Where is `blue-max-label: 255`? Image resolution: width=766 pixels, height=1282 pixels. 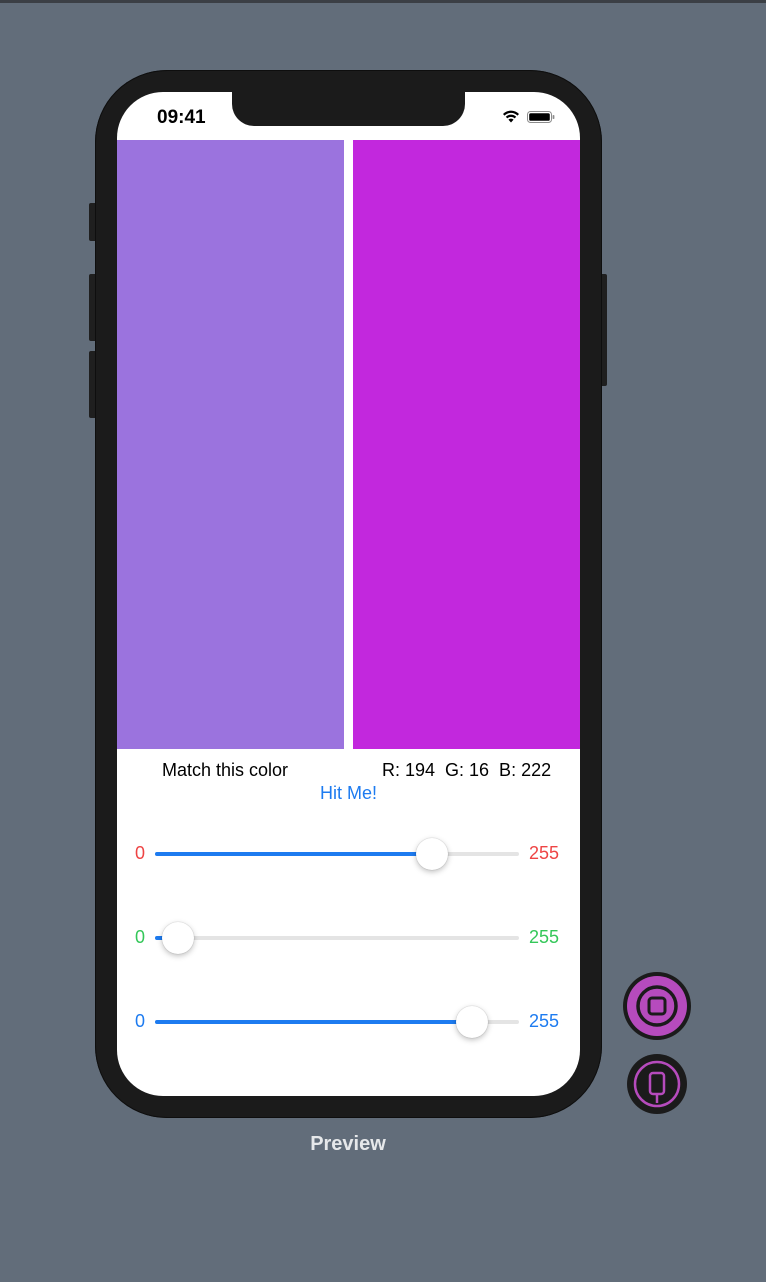 blue-max-label: 255 is located at coordinates (544, 1021).